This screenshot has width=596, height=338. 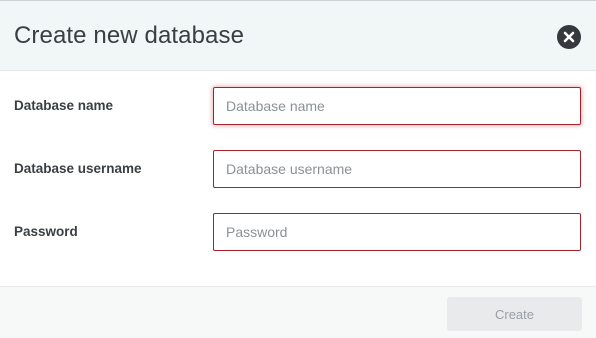 What do you see at coordinates (397, 169) in the screenshot?
I see `database-username-input` at bounding box center [397, 169].